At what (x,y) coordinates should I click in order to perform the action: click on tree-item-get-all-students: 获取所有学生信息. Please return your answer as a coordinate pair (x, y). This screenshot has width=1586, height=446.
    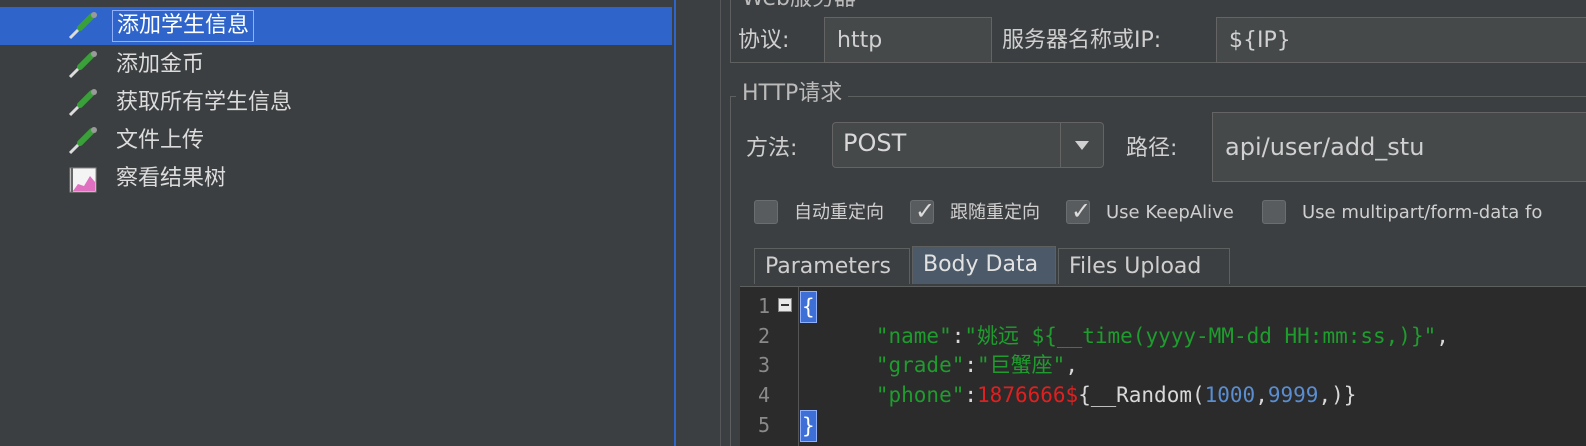
    Looking at the image, I should click on (336, 103).